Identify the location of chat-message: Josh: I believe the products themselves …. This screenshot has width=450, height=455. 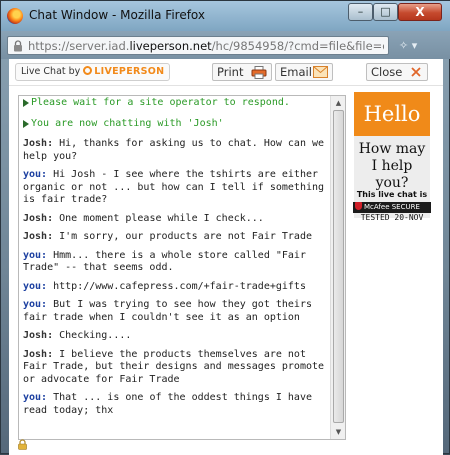
(174, 368).